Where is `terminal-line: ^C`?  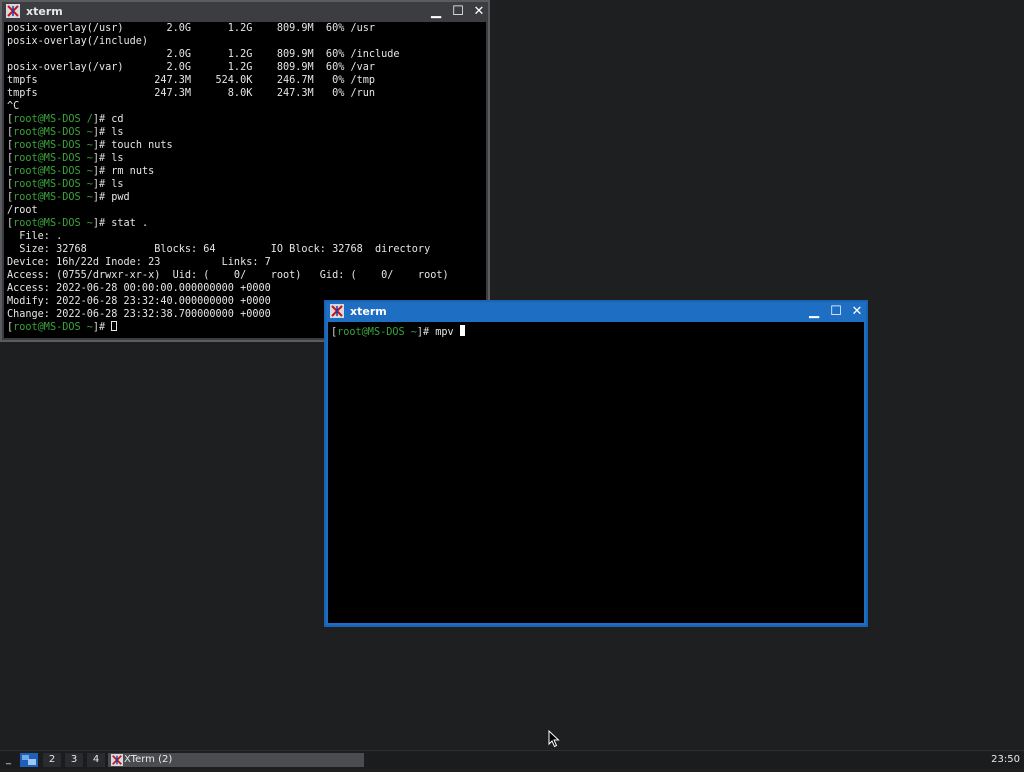 terminal-line: ^C is located at coordinates (13, 106).